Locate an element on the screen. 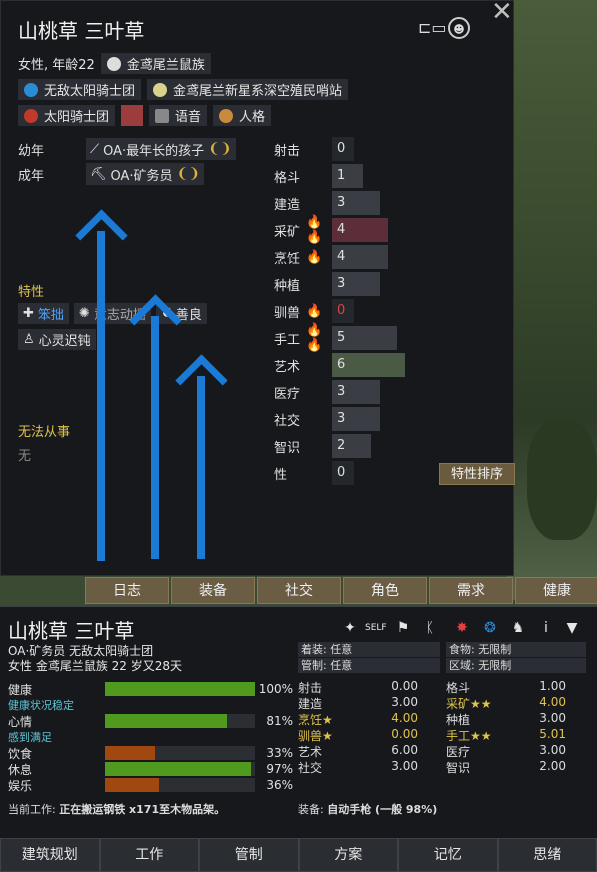  skill-summary-name: 建造 is located at coordinates (310, 704).